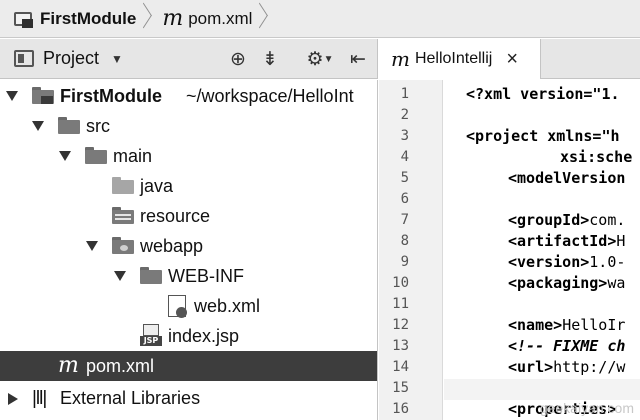  I want to click on code-line: <project xmlns="h, so click(543, 136).